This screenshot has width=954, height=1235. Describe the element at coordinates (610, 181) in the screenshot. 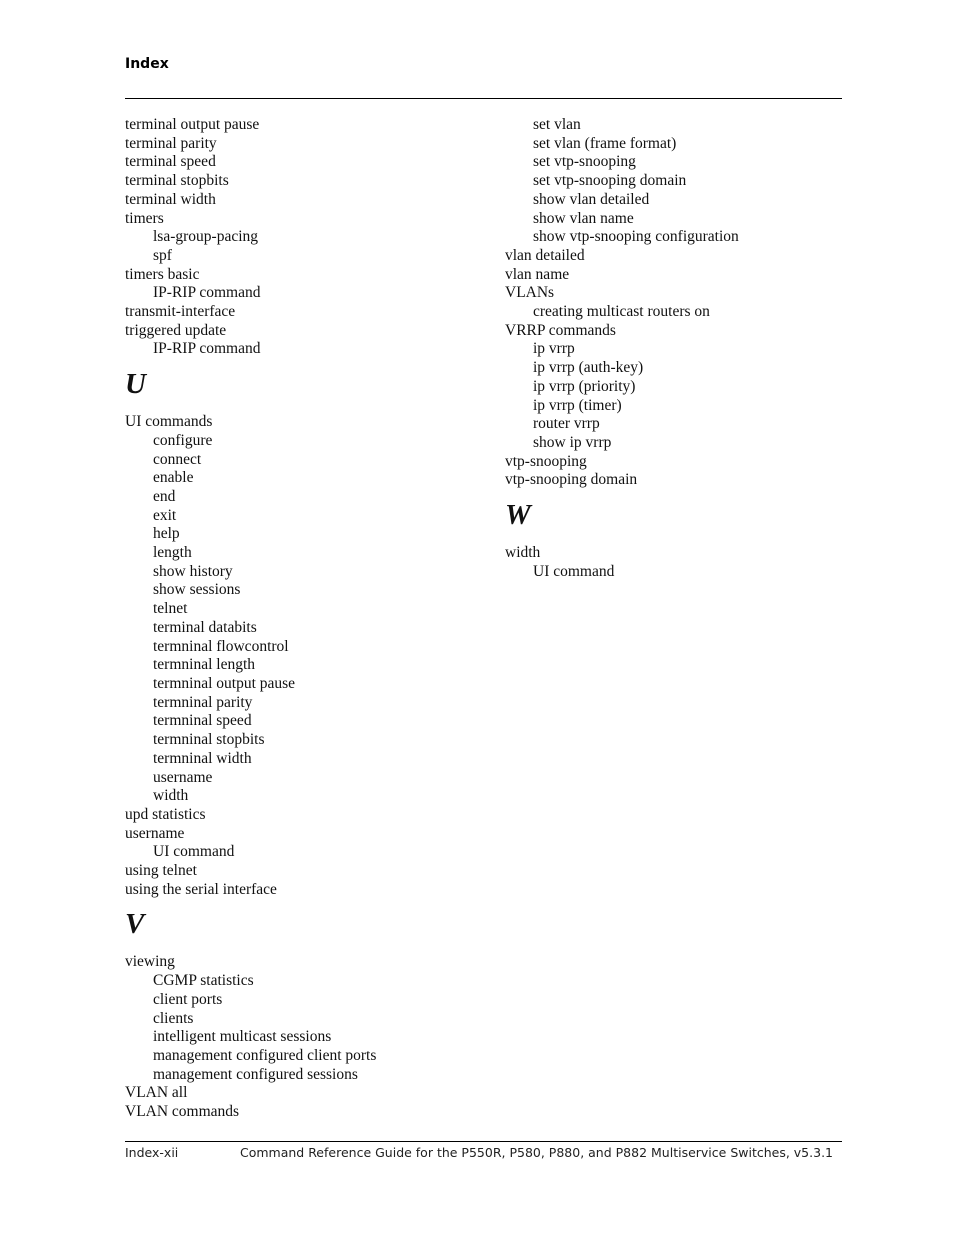

I see `index-subentry: set vtp-snooping domain` at that location.